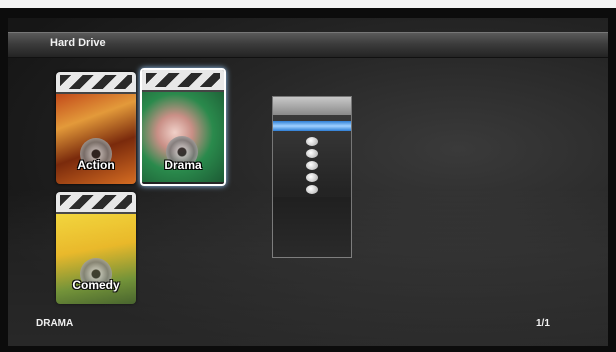  I want to click on scroll-indicator-icon, so click(312, 177).